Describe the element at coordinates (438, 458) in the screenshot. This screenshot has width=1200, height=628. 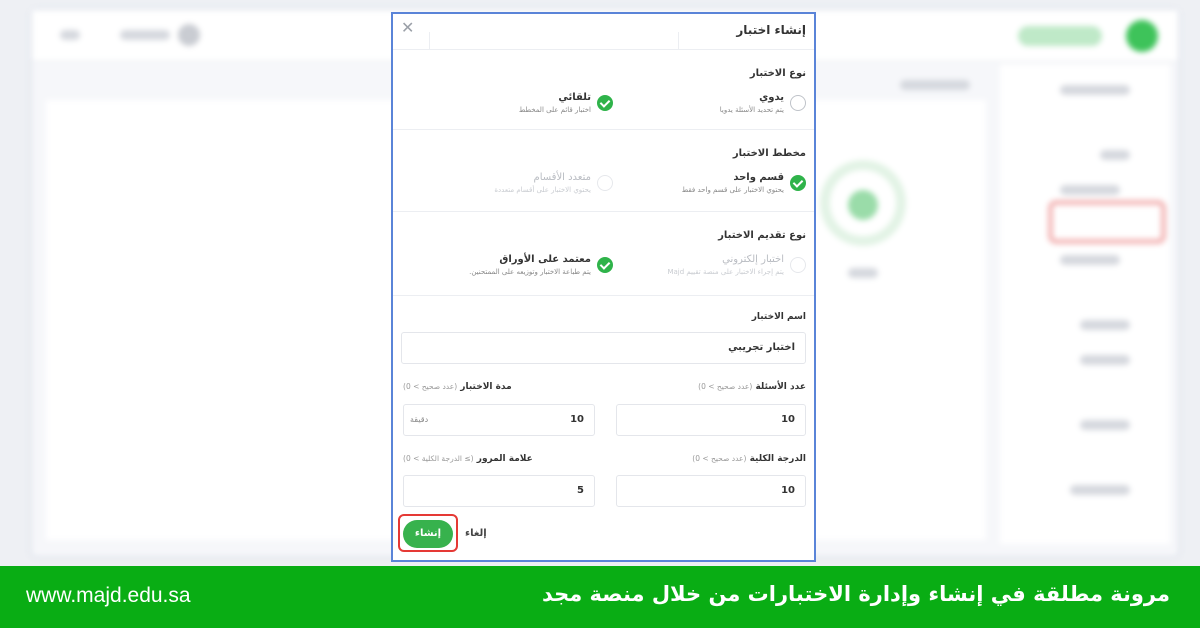
I see `pass-mark-hint: (≥ الدرجة الكلية > 0)` at that location.